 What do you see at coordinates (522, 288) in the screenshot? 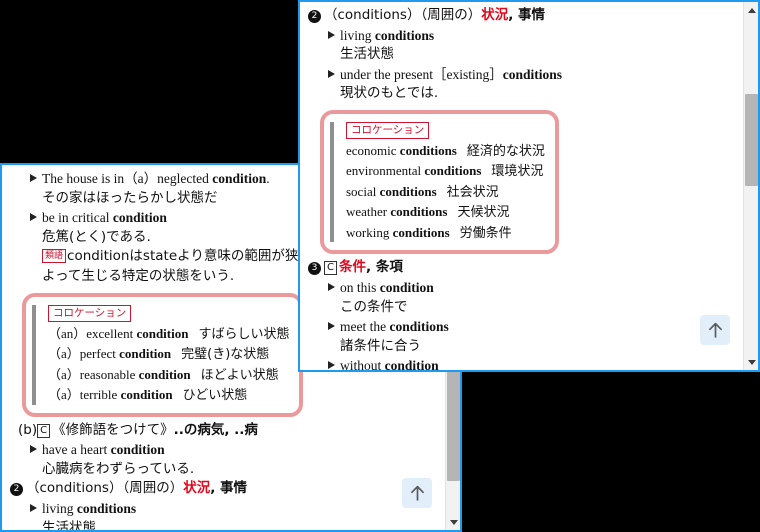
I see `example-line: on this condition` at bounding box center [522, 288].